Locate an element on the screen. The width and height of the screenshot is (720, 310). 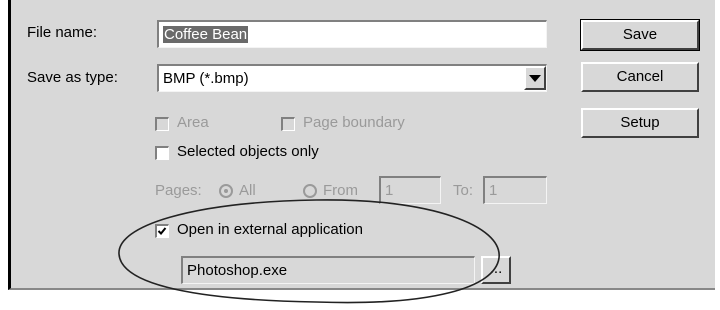
area-label: Area is located at coordinates (193, 122).